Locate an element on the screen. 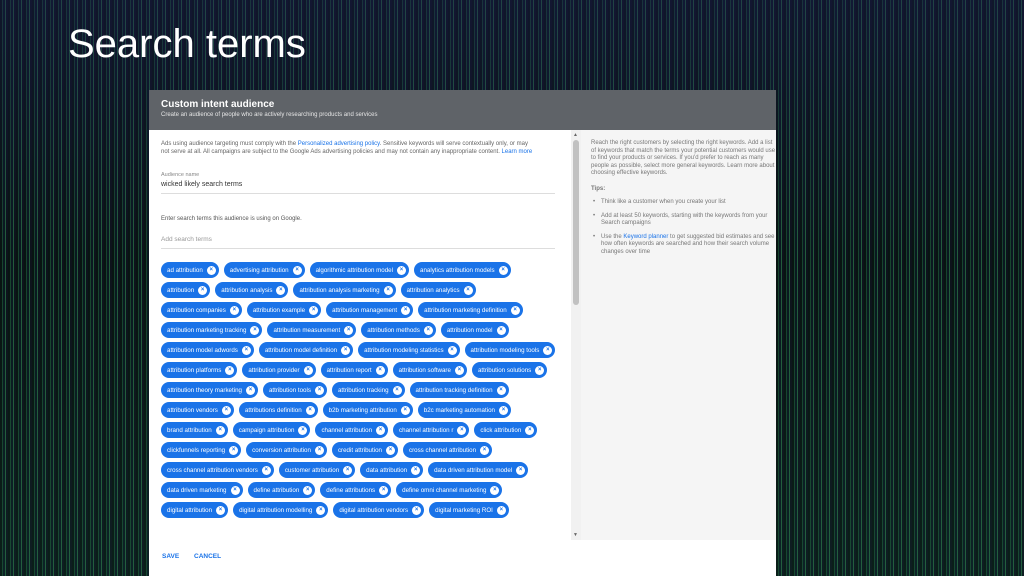  search-term-chip: advertising attribution × is located at coordinates (264, 270).